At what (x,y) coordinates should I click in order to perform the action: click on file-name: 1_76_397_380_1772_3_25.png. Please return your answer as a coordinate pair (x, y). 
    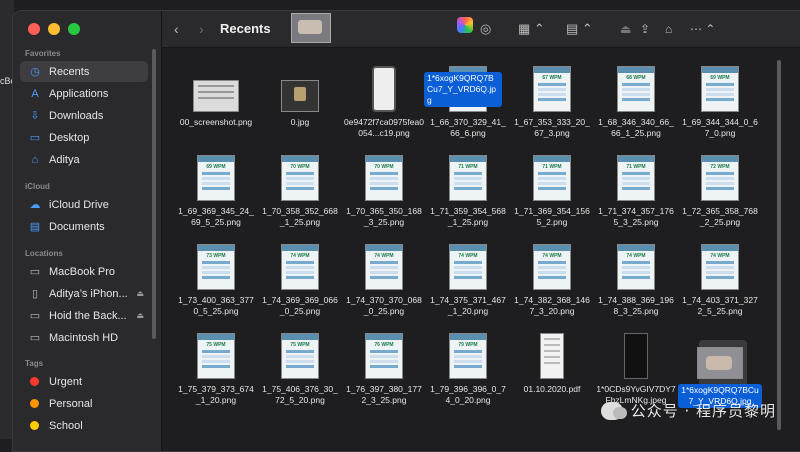
    Looking at the image, I should click on (384, 394).